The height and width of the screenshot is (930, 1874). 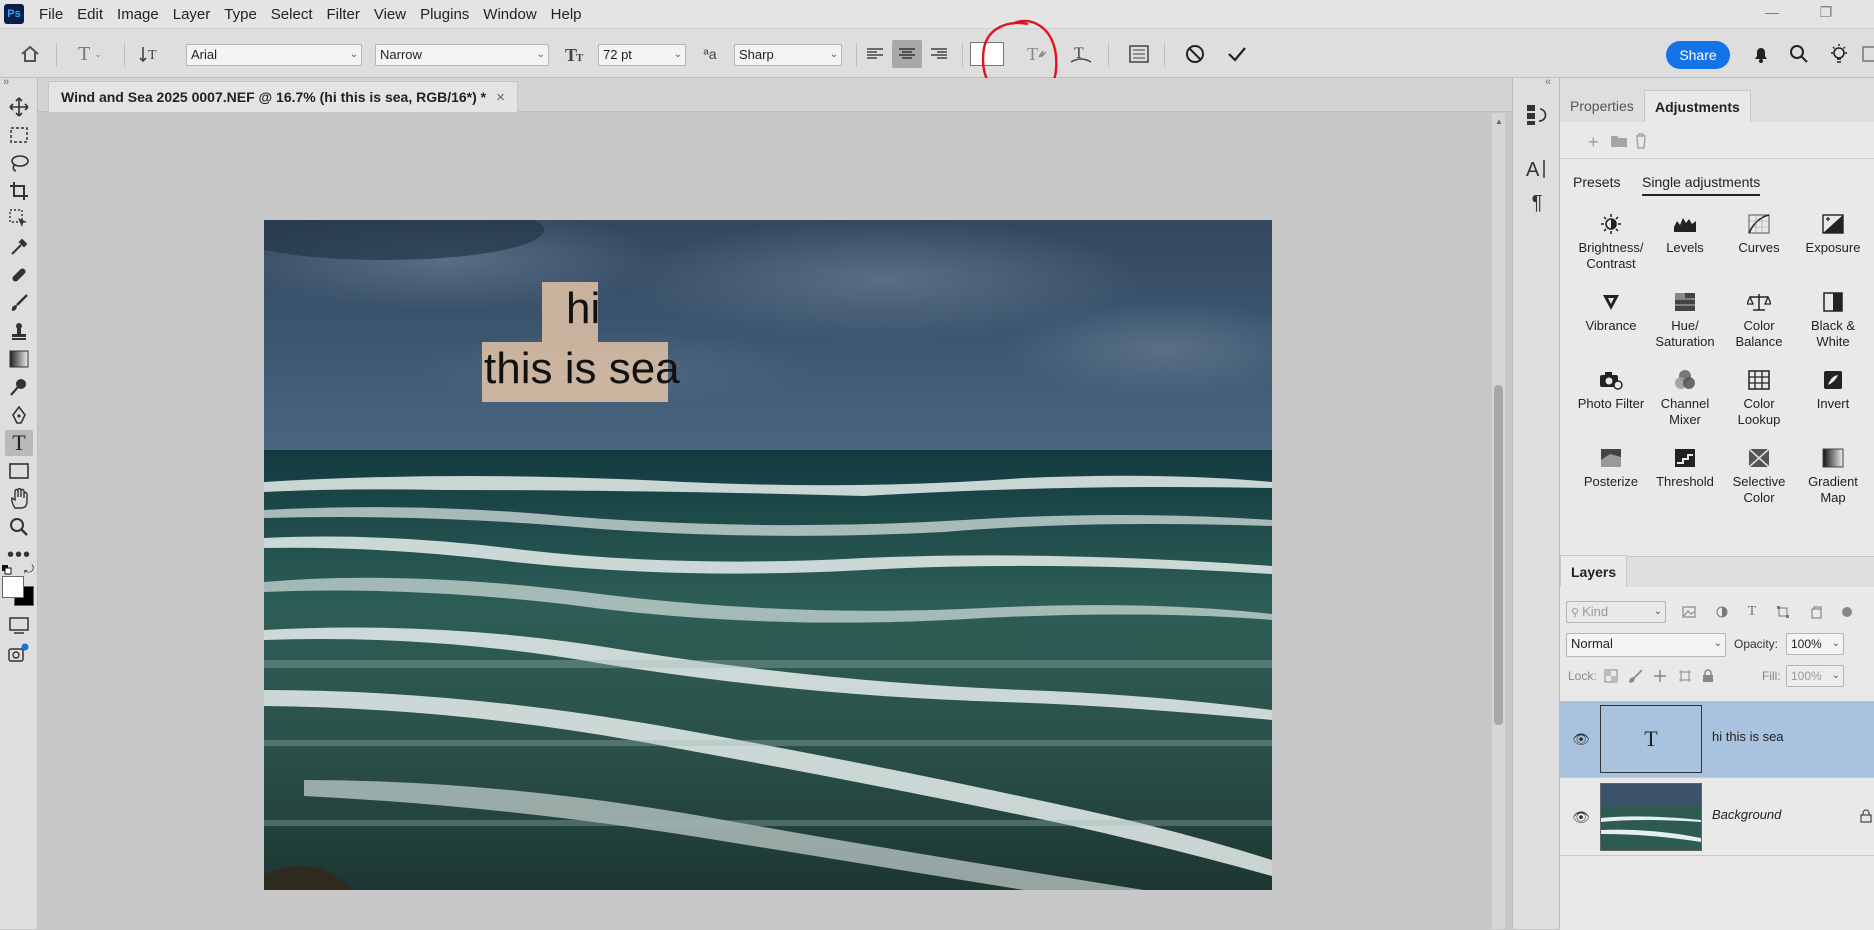 What do you see at coordinates (1815, 676) in the screenshot?
I see `fill-input: 100% ⌄` at bounding box center [1815, 676].